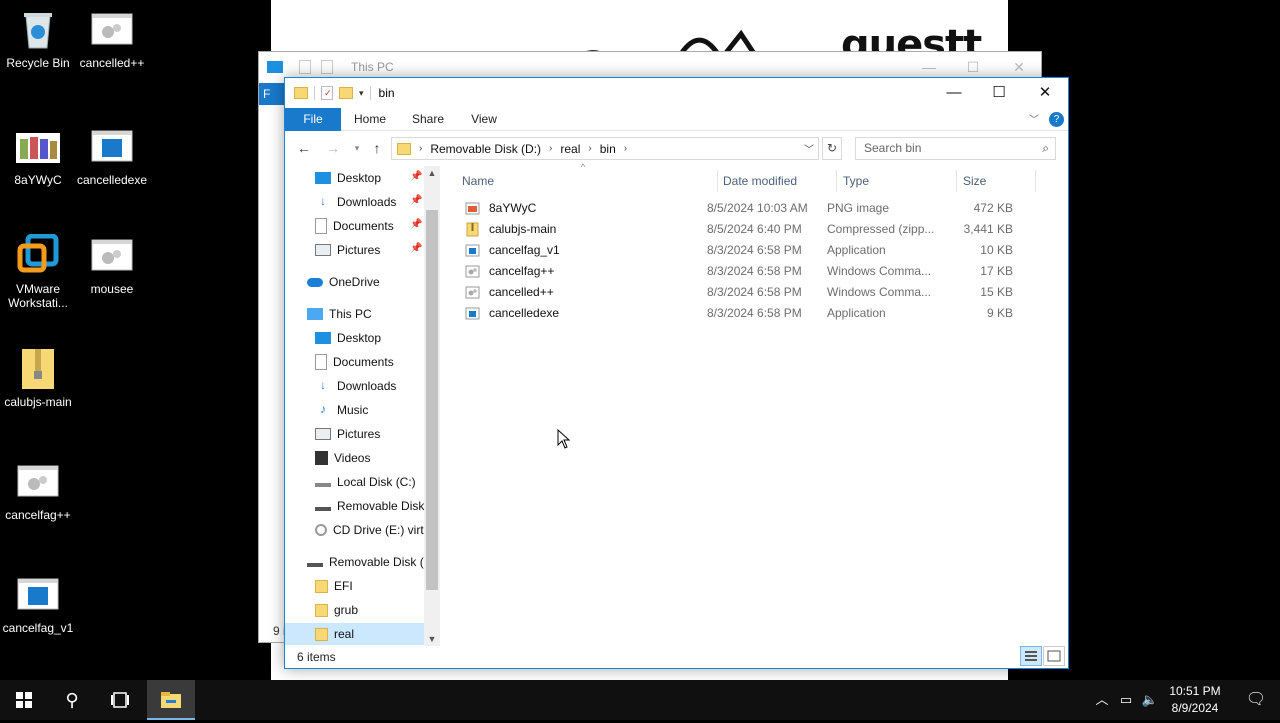 The width and height of the screenshot is (1280, 723). What do you see at coordinates (1195, 700) in the screenshot?
I see `system-clock: 10:51 PM 8/9/2024` at bounding box center [1195, 700].